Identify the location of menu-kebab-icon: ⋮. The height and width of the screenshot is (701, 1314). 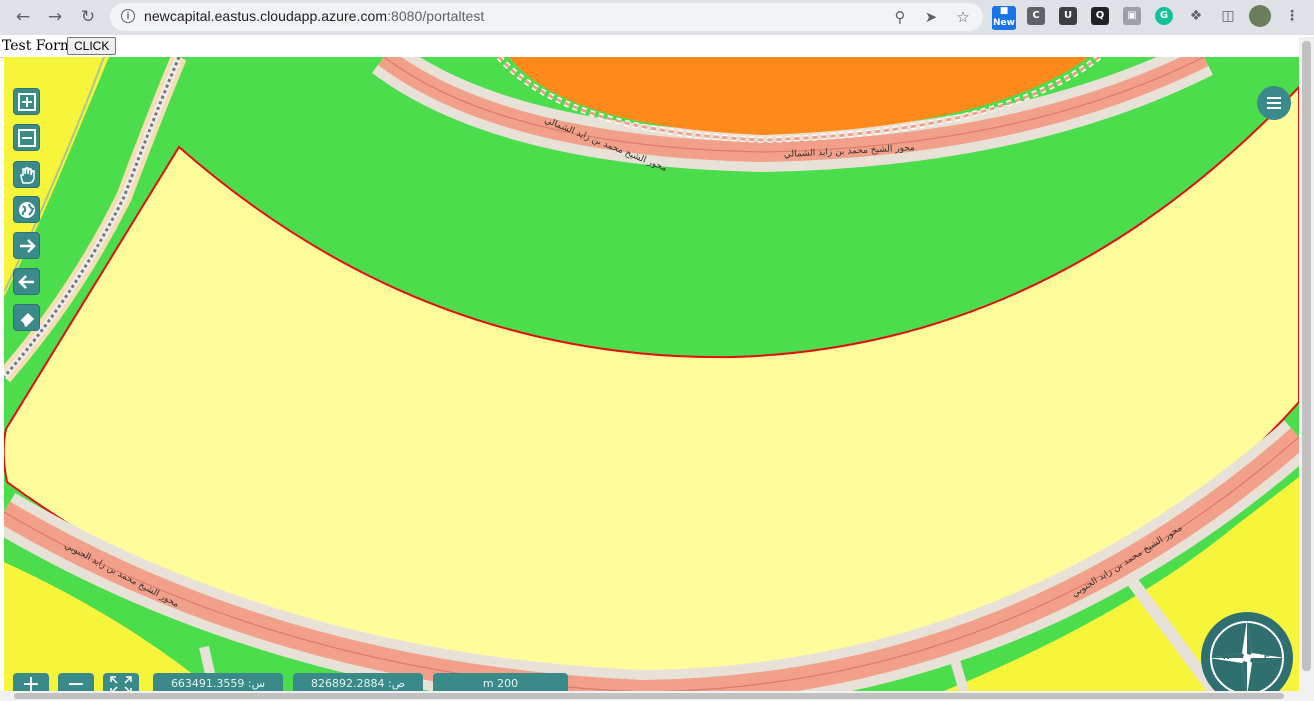
(1292, 16).